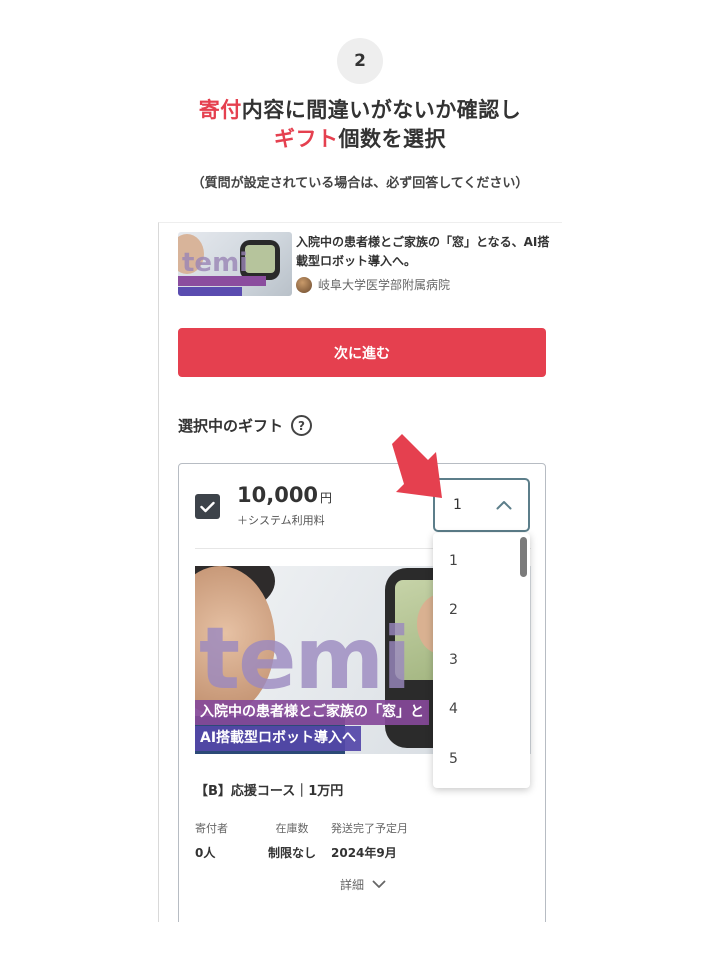  Describe the element at coordinates (312, 712) in the screenshot. I see `gift-image-caption-1: 入院中の患者様とご家族の「窓」と` at that location.